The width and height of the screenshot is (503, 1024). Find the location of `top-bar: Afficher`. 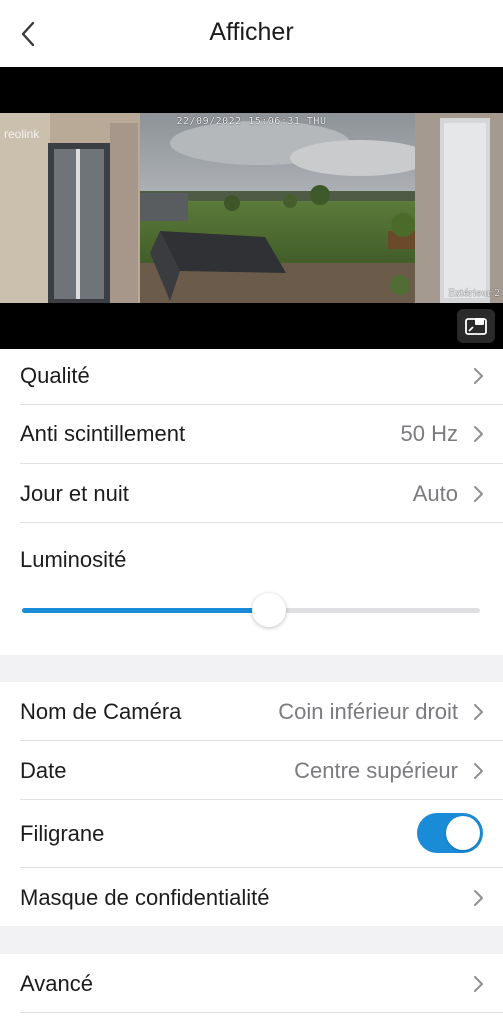

top-bar: Afficher is located at coordinates (251, 33).